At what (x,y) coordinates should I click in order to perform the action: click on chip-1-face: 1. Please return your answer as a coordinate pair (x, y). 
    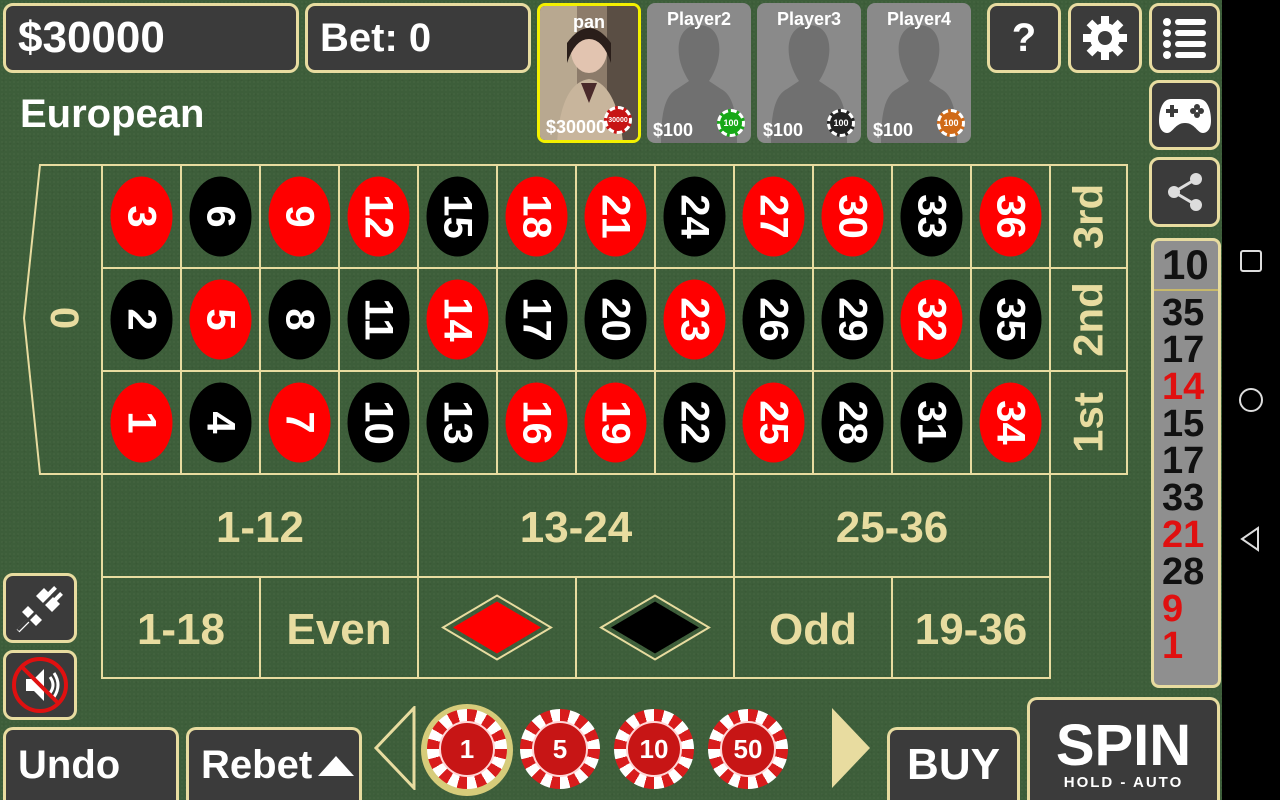
    Looking at the image, I should click on (467, 749).